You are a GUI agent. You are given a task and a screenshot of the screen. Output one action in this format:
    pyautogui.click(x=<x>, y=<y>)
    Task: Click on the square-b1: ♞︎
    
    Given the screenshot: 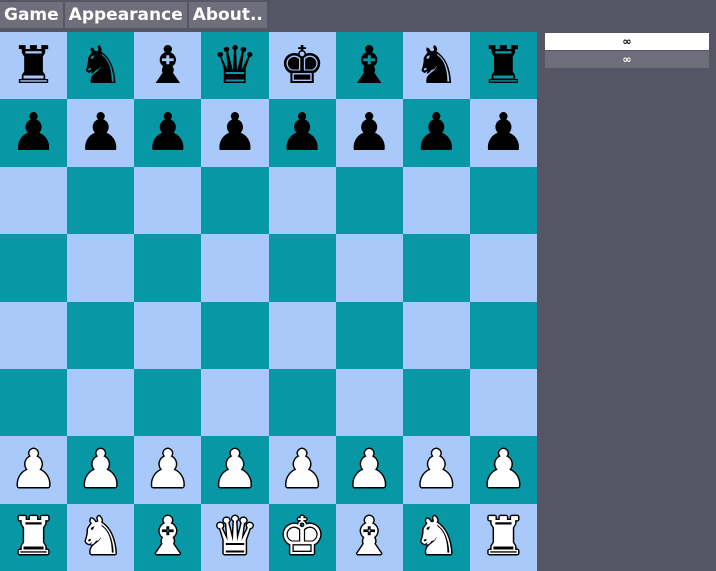 What is the action you would take?
    pyautogui.click(x=101, y=537)
    